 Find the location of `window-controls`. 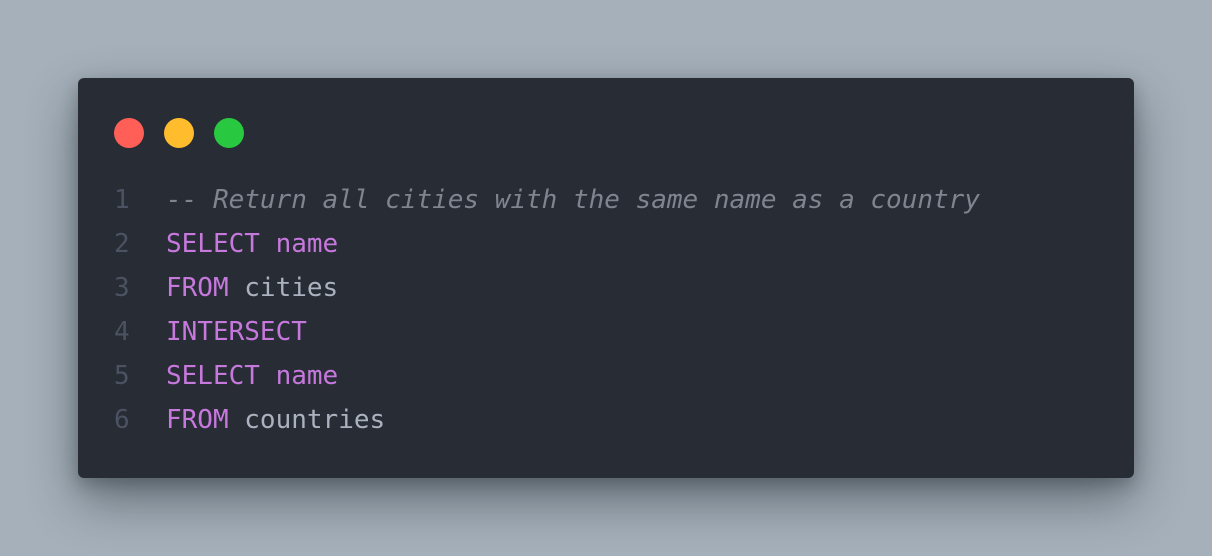

window-controls is located at coordinates (179, 133).